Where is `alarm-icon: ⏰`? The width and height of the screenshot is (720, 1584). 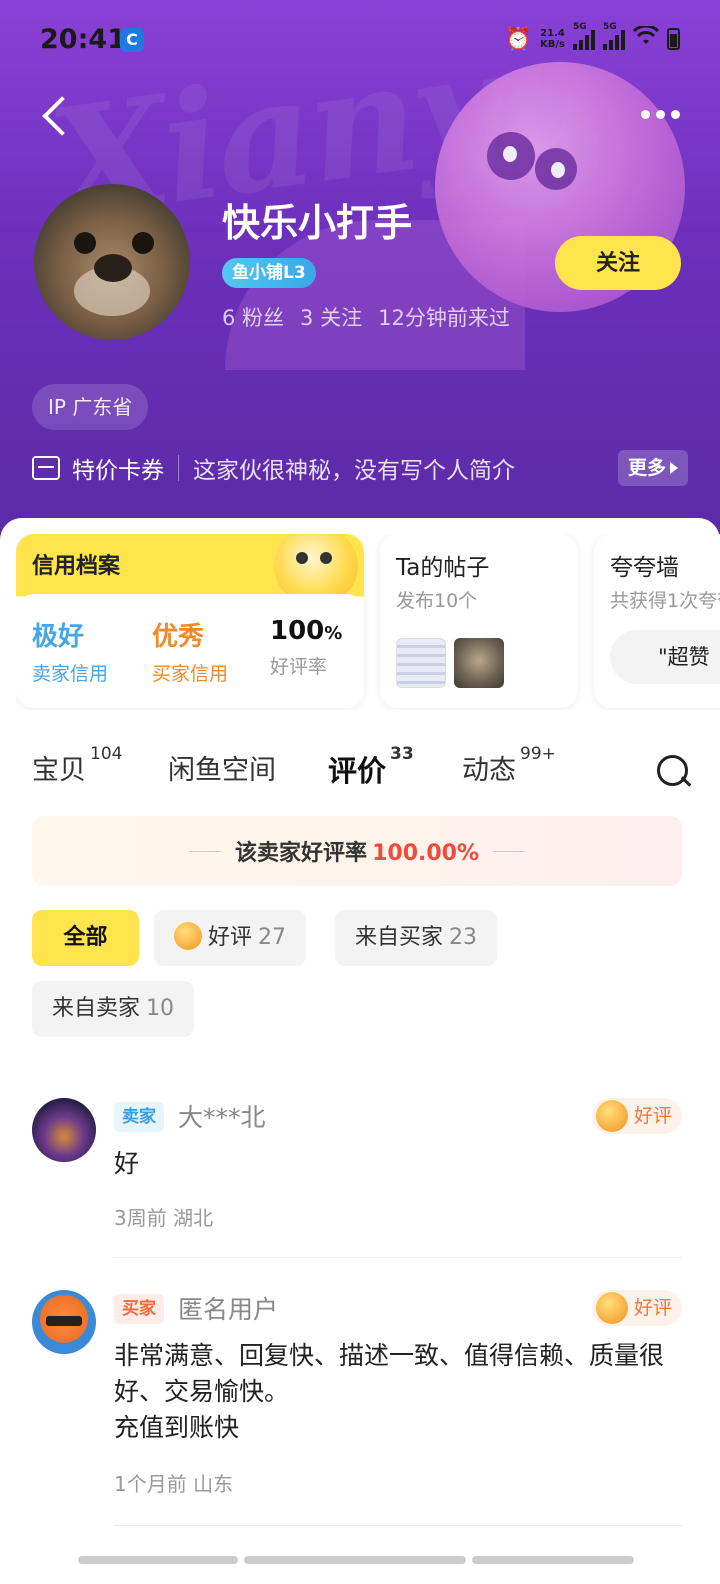 alarm-icon: ⏰ is located at coordinates (518, 39).